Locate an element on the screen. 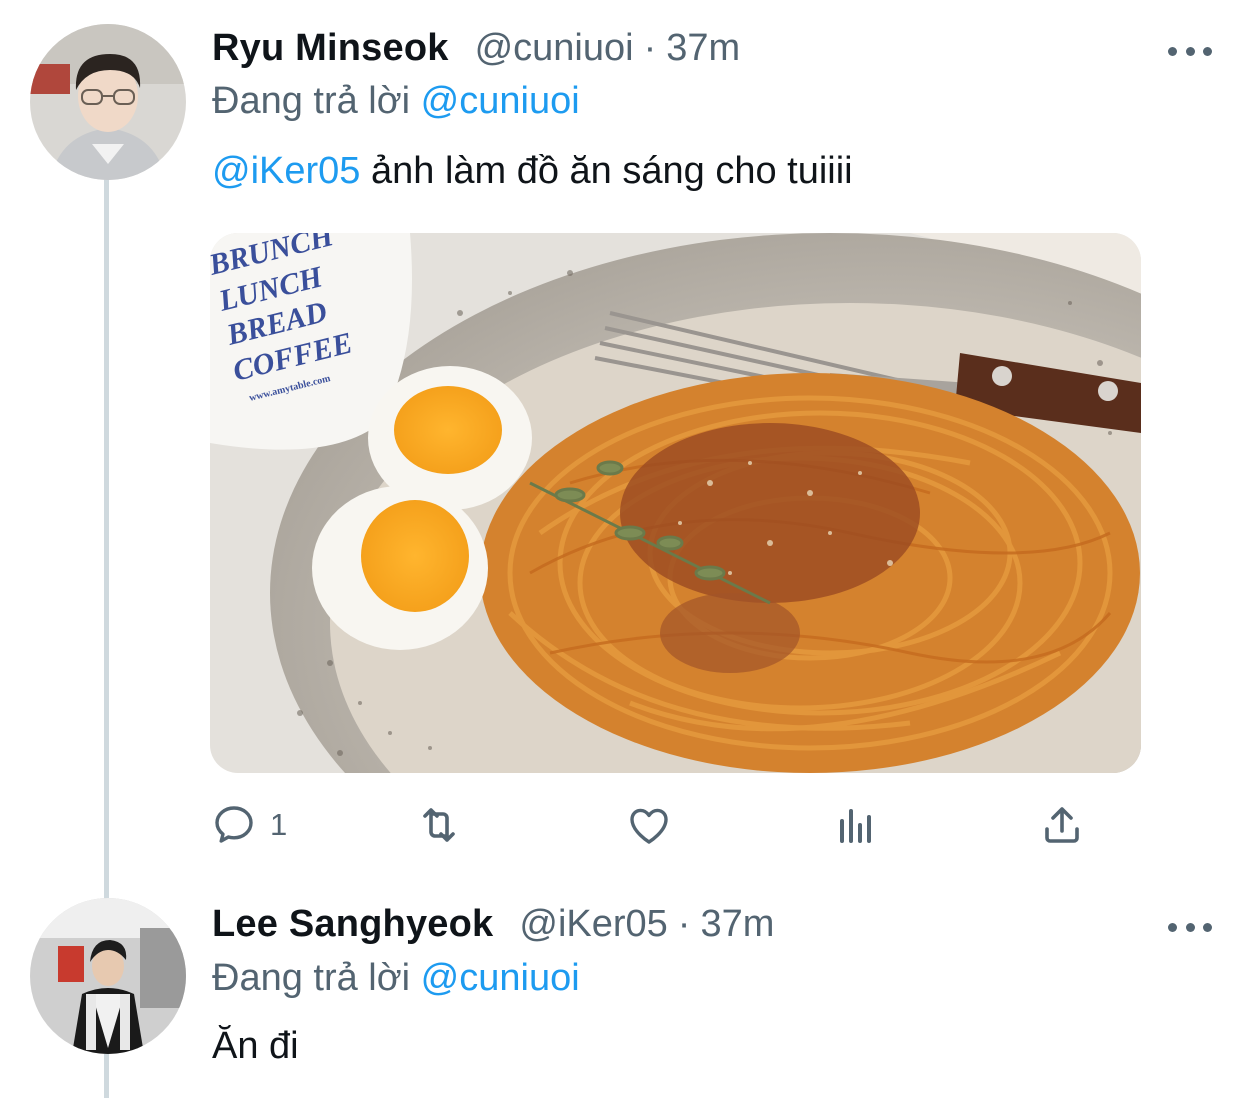 The width and height of the screenshot is (1242, 1098). like-button is located at coordinates (649, 825).